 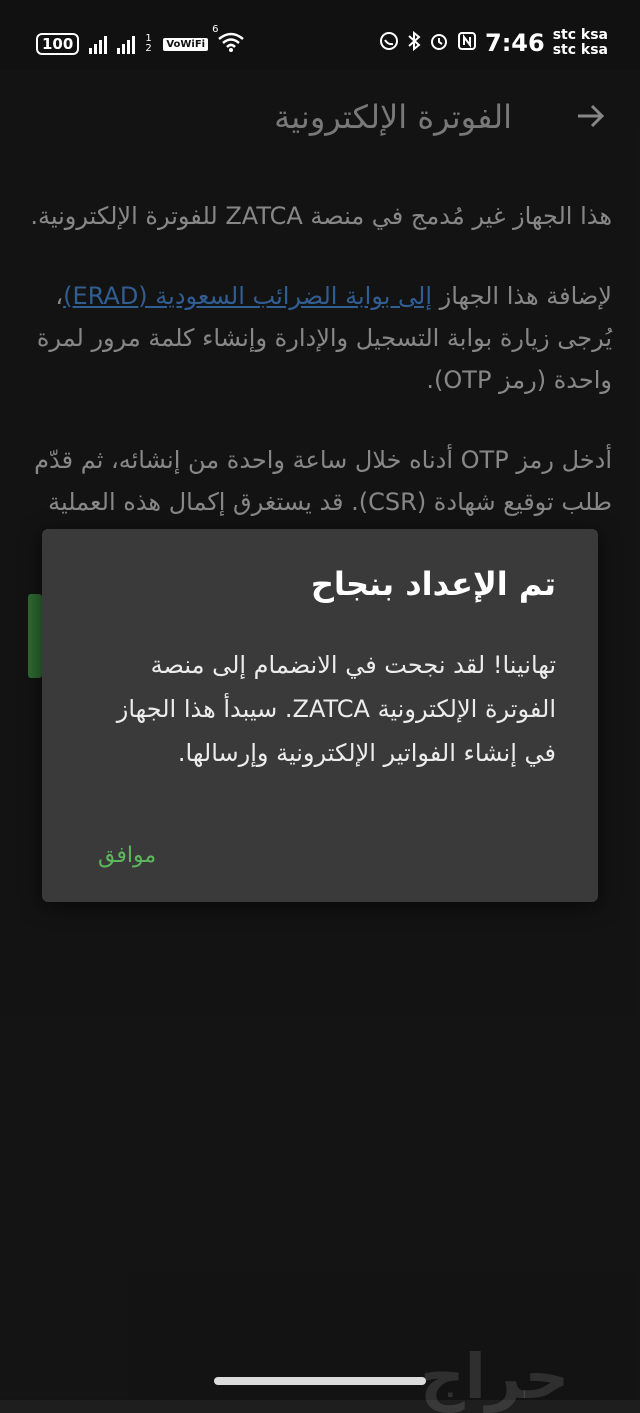 I want to click on nfc-icon, so click(x=467, y=43).